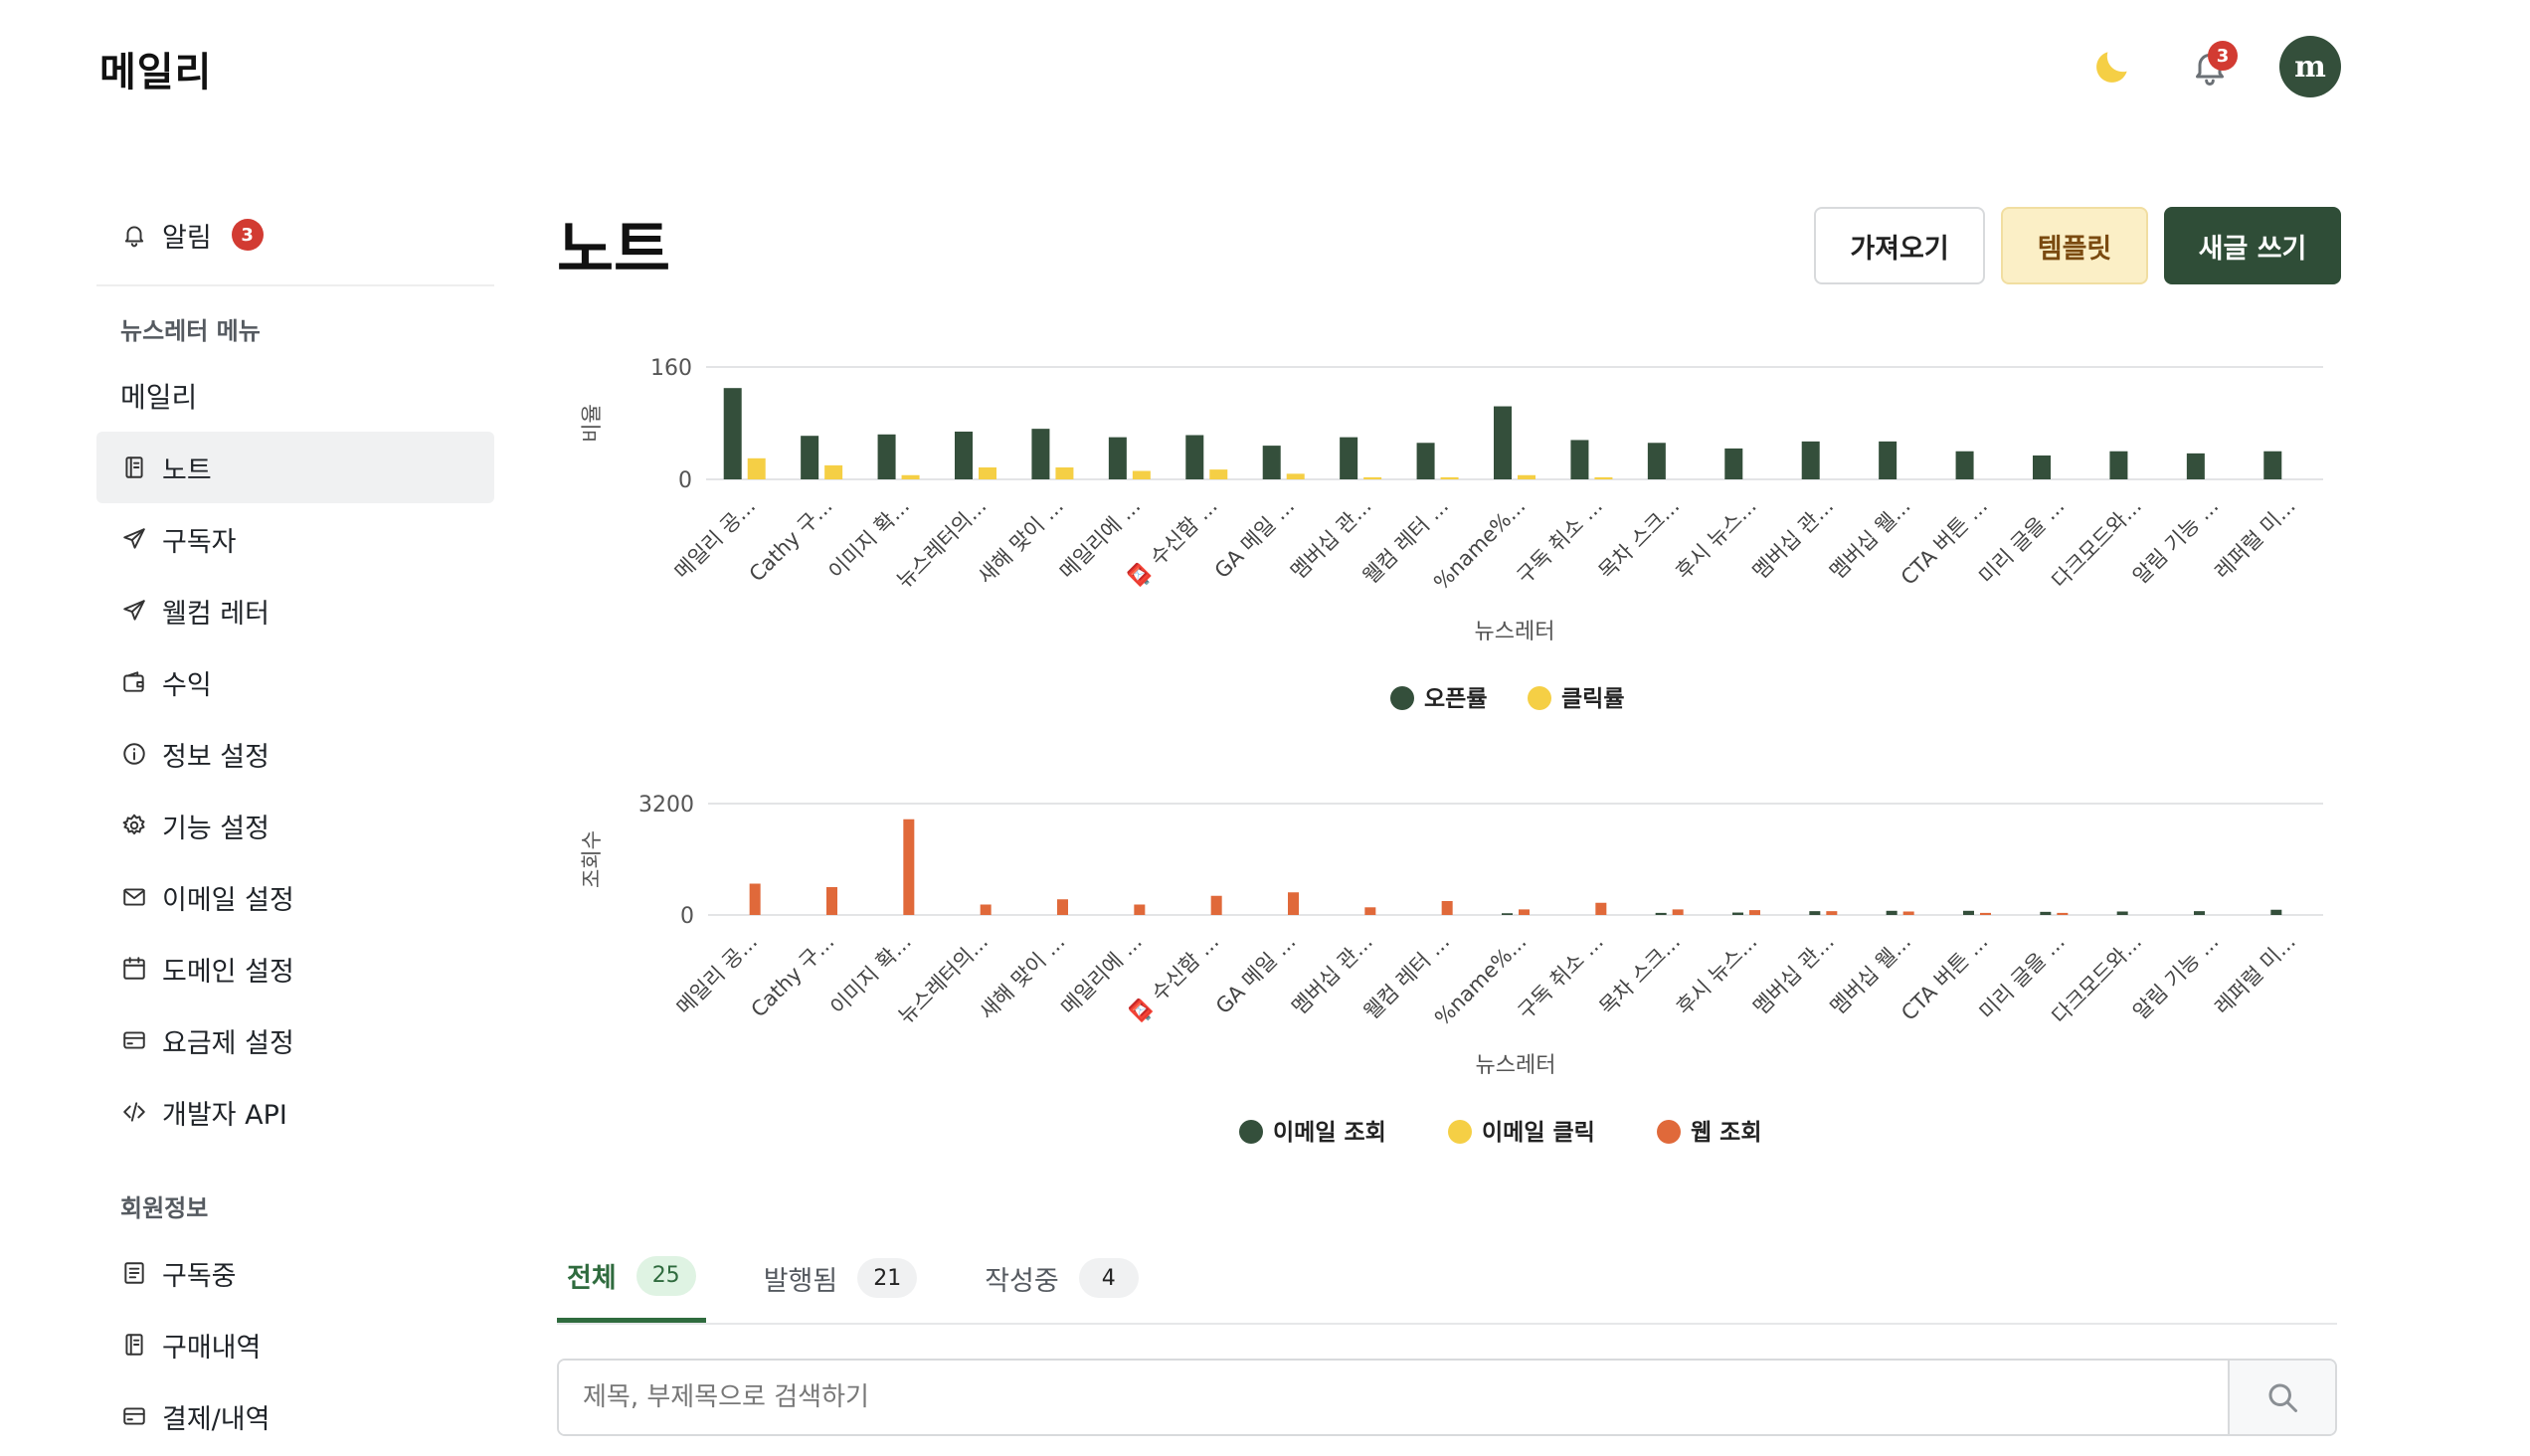 This screenshot has height=1456, width=2530. What do you see at coordinates (1393, 1397) in the screenshot?
I see `search-input` at bounding box center [1393, 1397].